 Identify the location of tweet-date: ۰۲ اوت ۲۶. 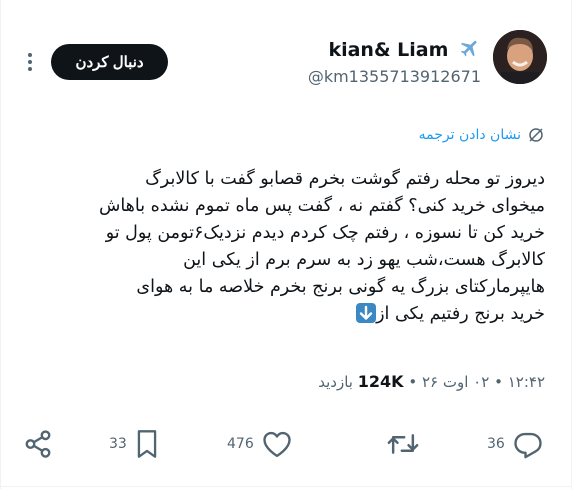
(455, 382).